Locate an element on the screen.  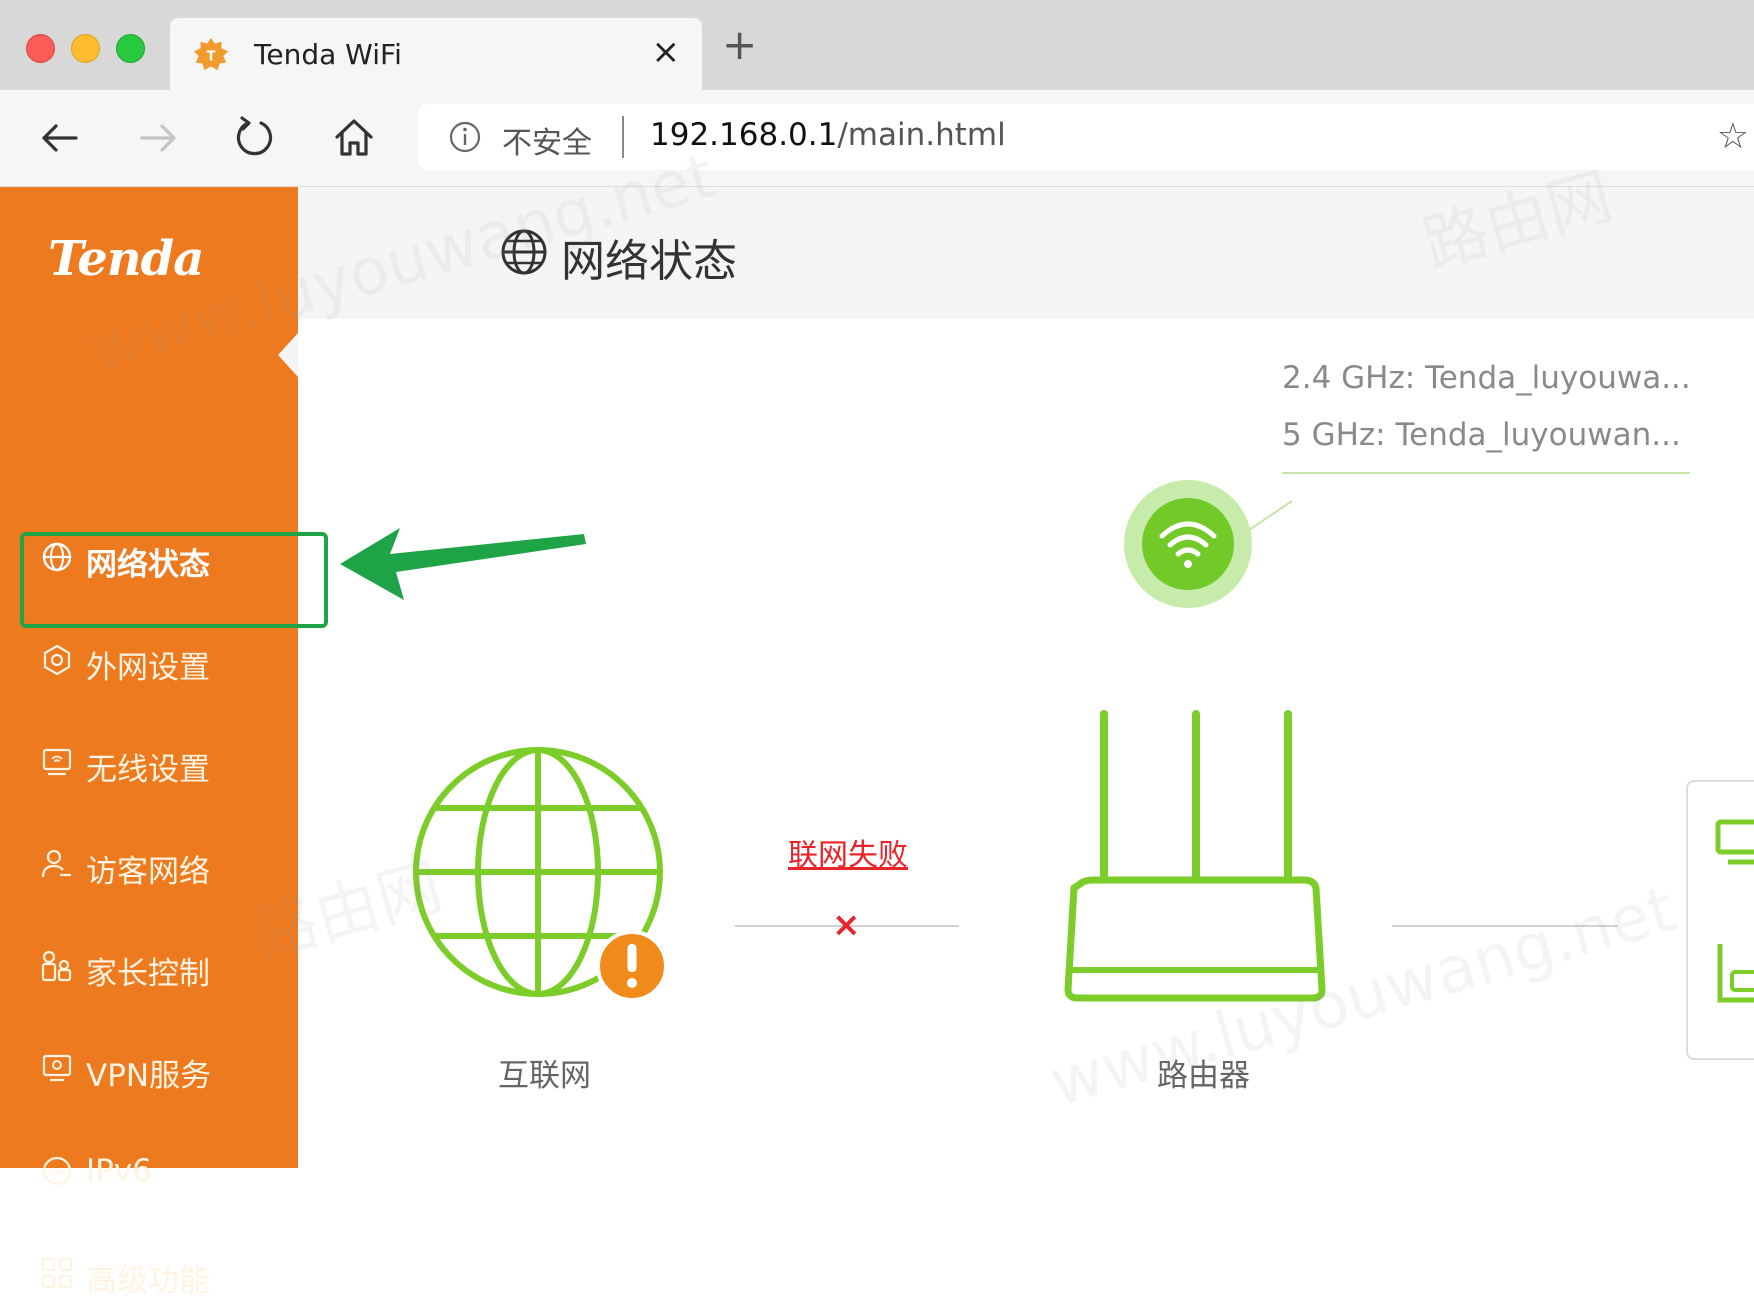
connection-failed-mark: × is located at coordinates (846, 925).